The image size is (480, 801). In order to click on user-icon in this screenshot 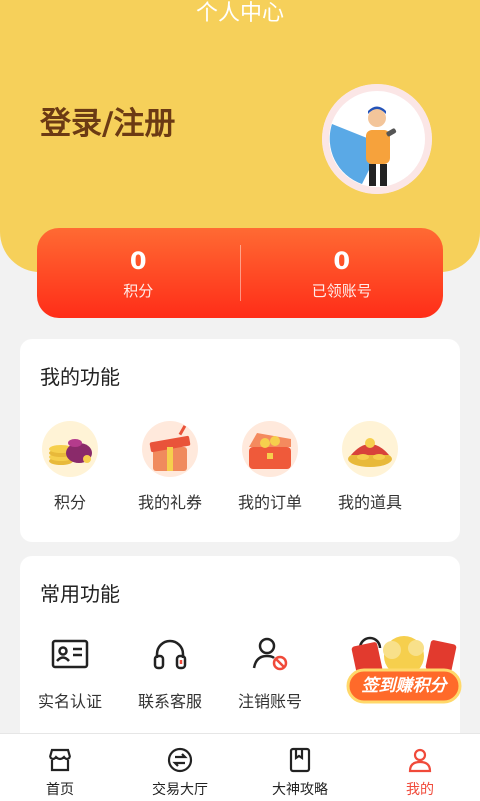, I will do `click(420, 760)`.